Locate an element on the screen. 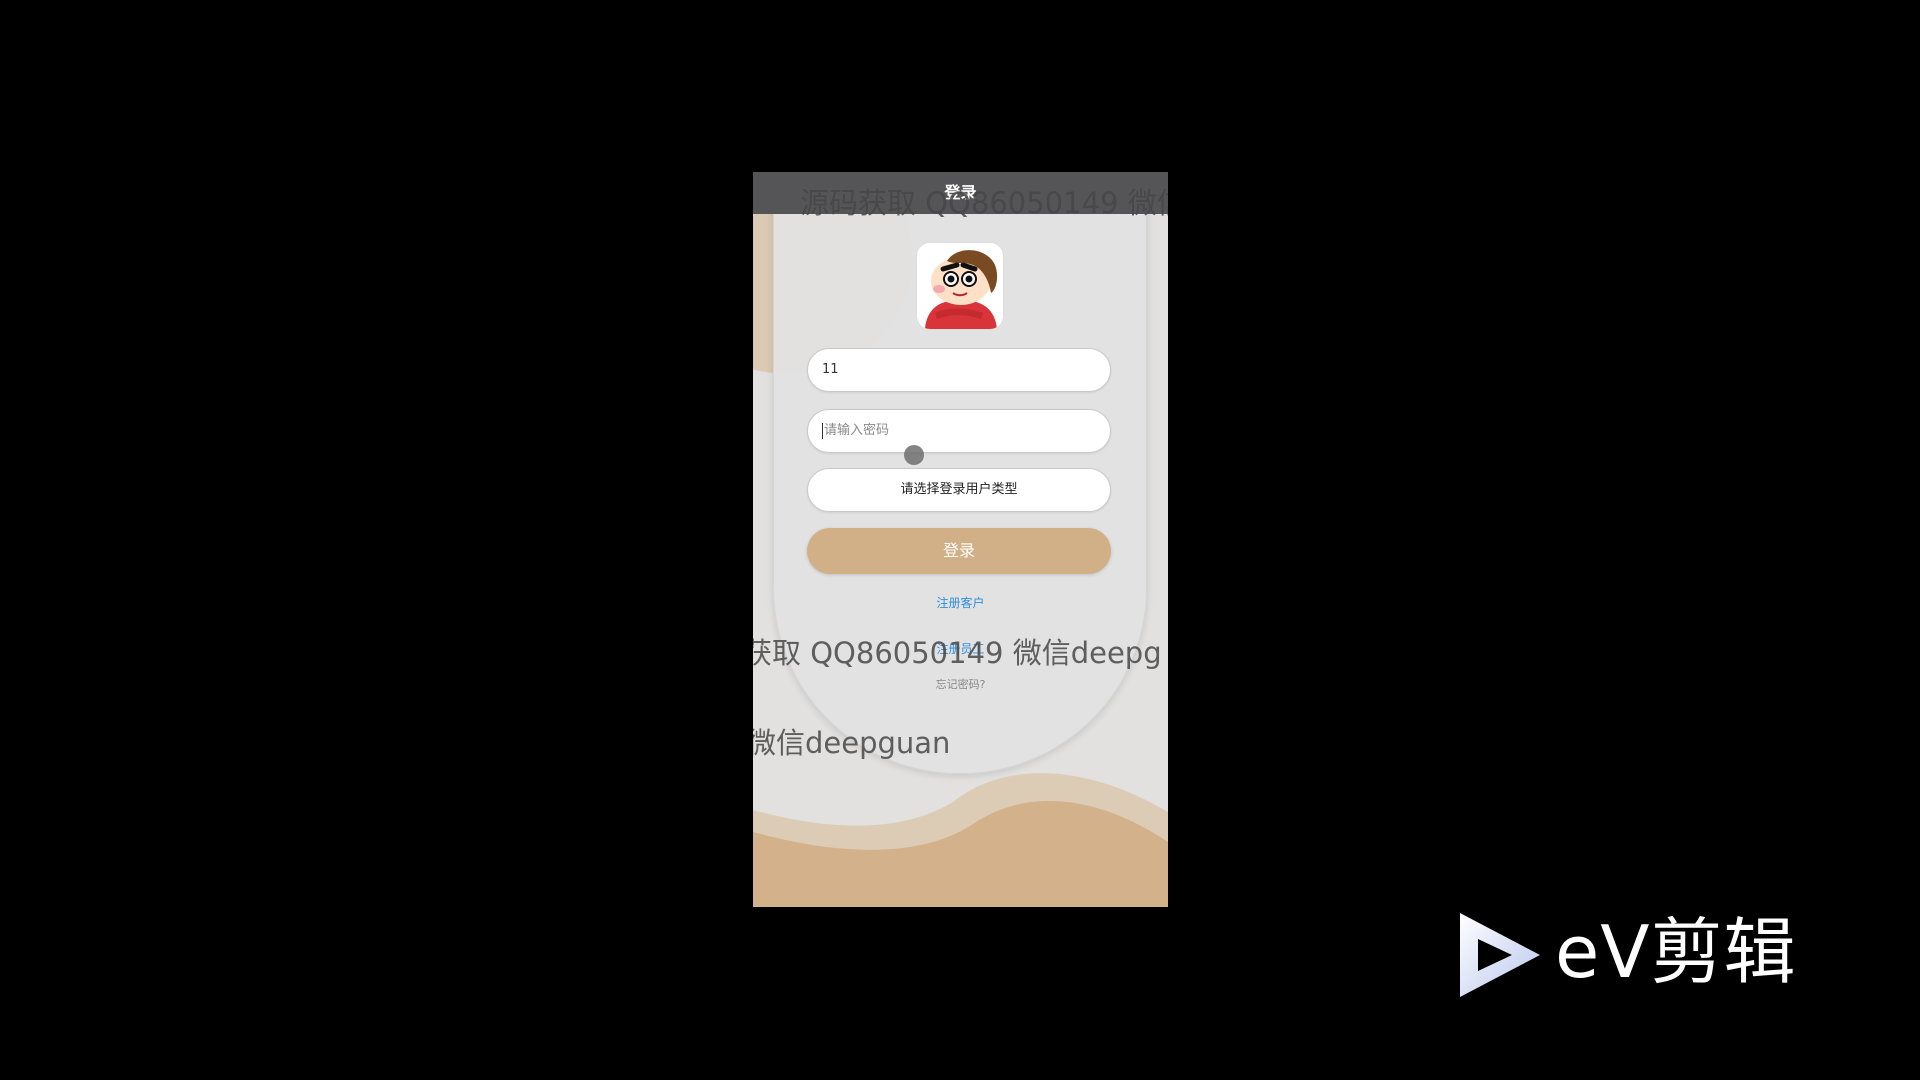 The height and width of the screenshot is (1080, 1920). decorative-waves is located at coordinates (960, 840).